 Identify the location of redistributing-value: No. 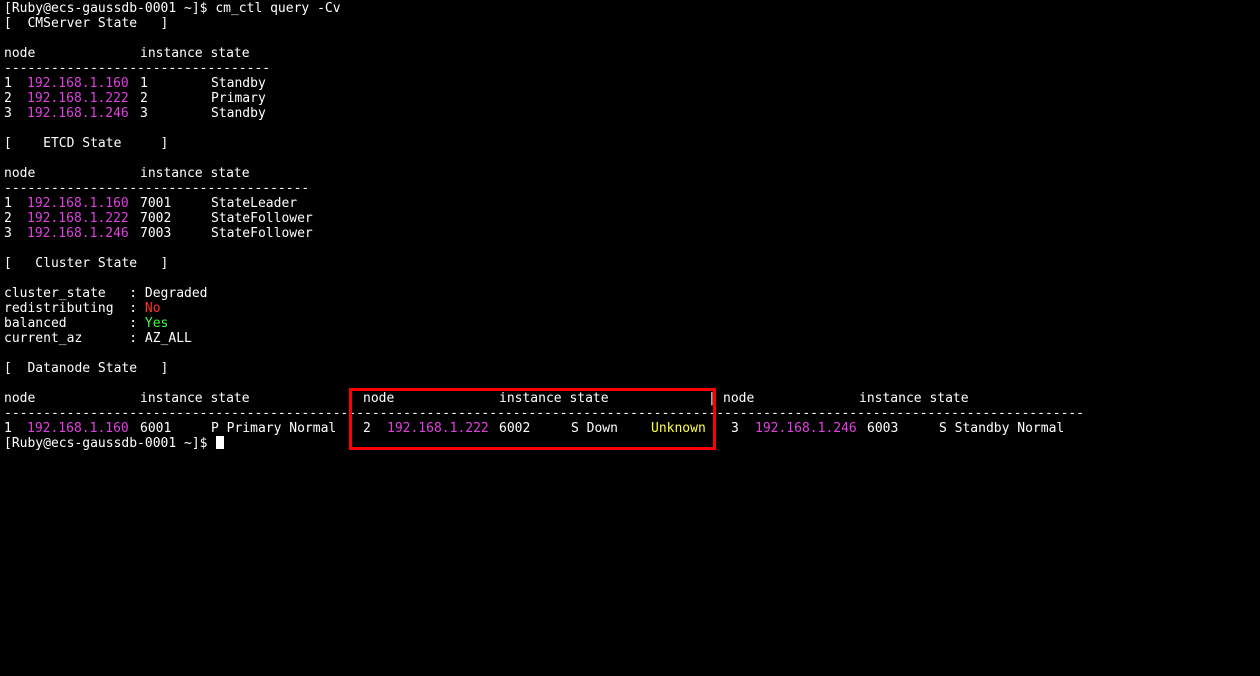
(152, 308).